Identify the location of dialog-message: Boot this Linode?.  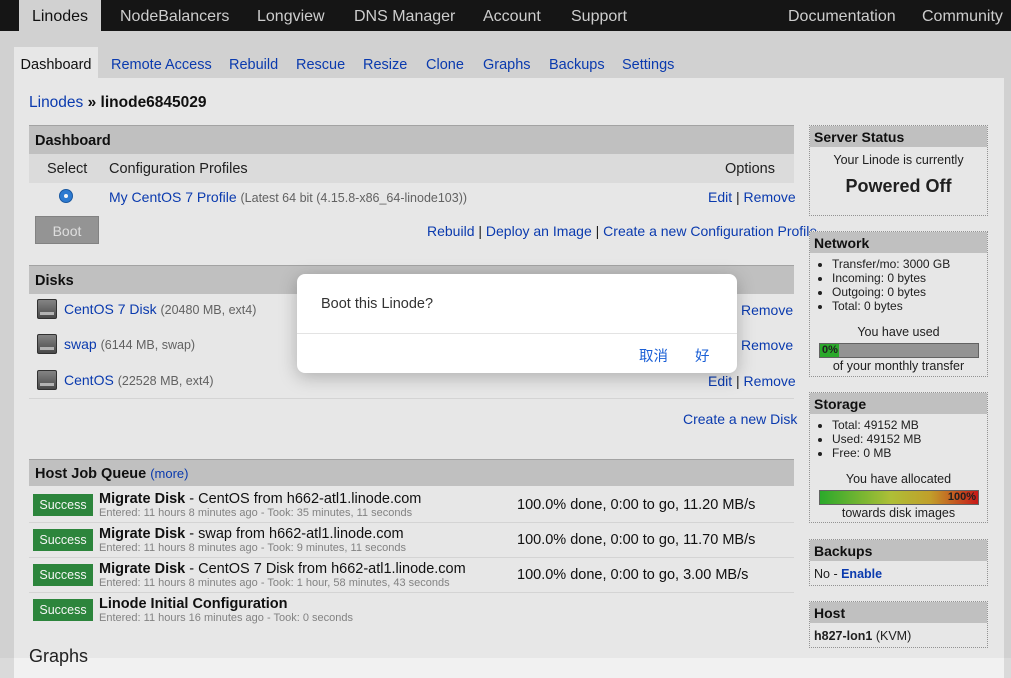
(377, 304).